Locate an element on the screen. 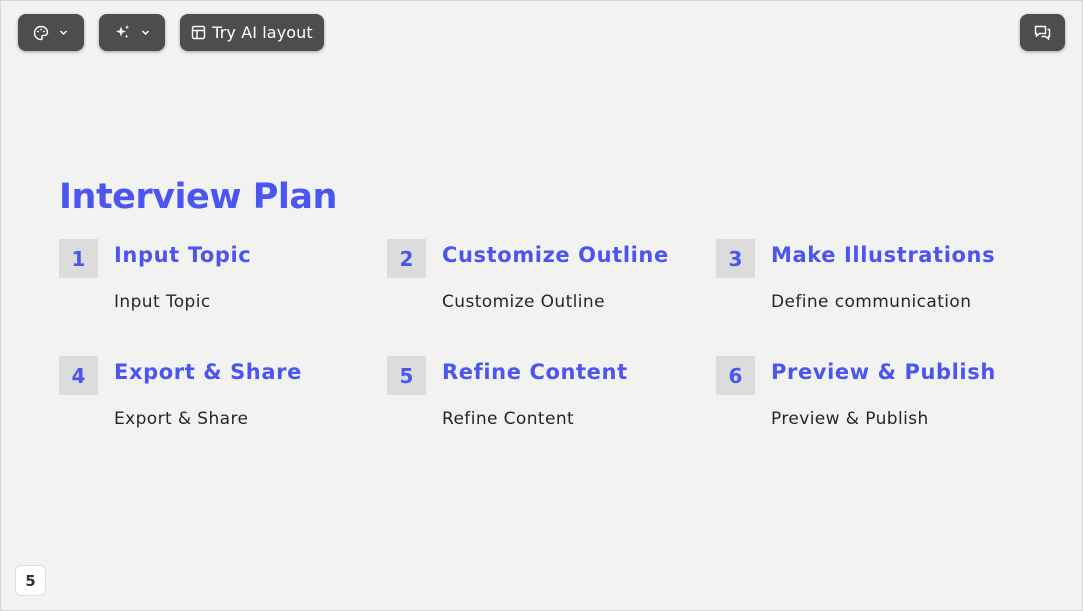 This screenshot has height=611, width=1083. step-description: Customize Outline is located at coordinates (523, 302).